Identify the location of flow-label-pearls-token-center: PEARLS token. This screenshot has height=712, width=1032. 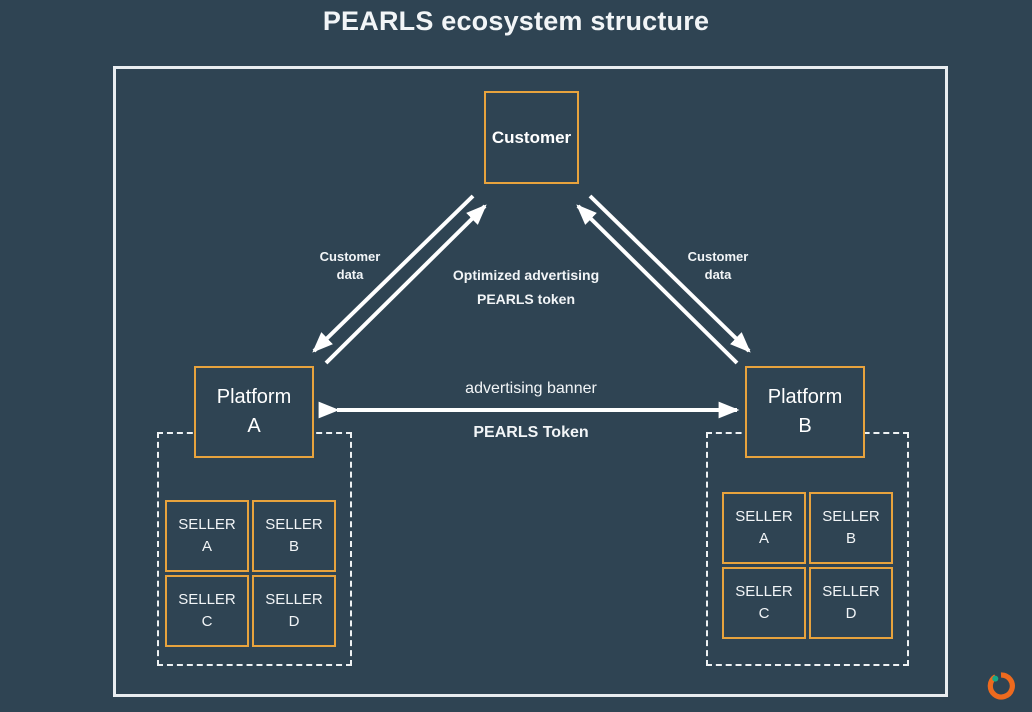
(525, 299).